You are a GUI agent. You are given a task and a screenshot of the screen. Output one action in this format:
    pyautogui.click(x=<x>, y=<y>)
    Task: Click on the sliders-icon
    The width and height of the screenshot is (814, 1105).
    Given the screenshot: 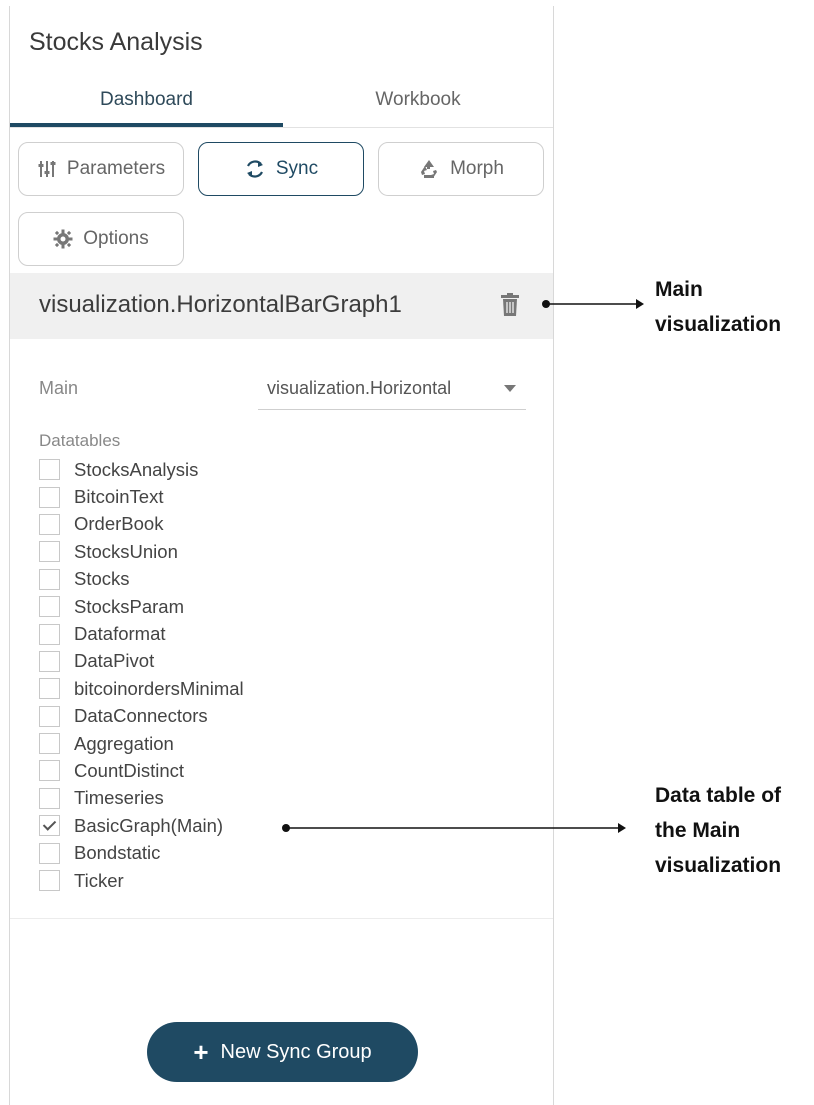 What is the action you would take?
    pyautogui.click(x=47, y=169)
    